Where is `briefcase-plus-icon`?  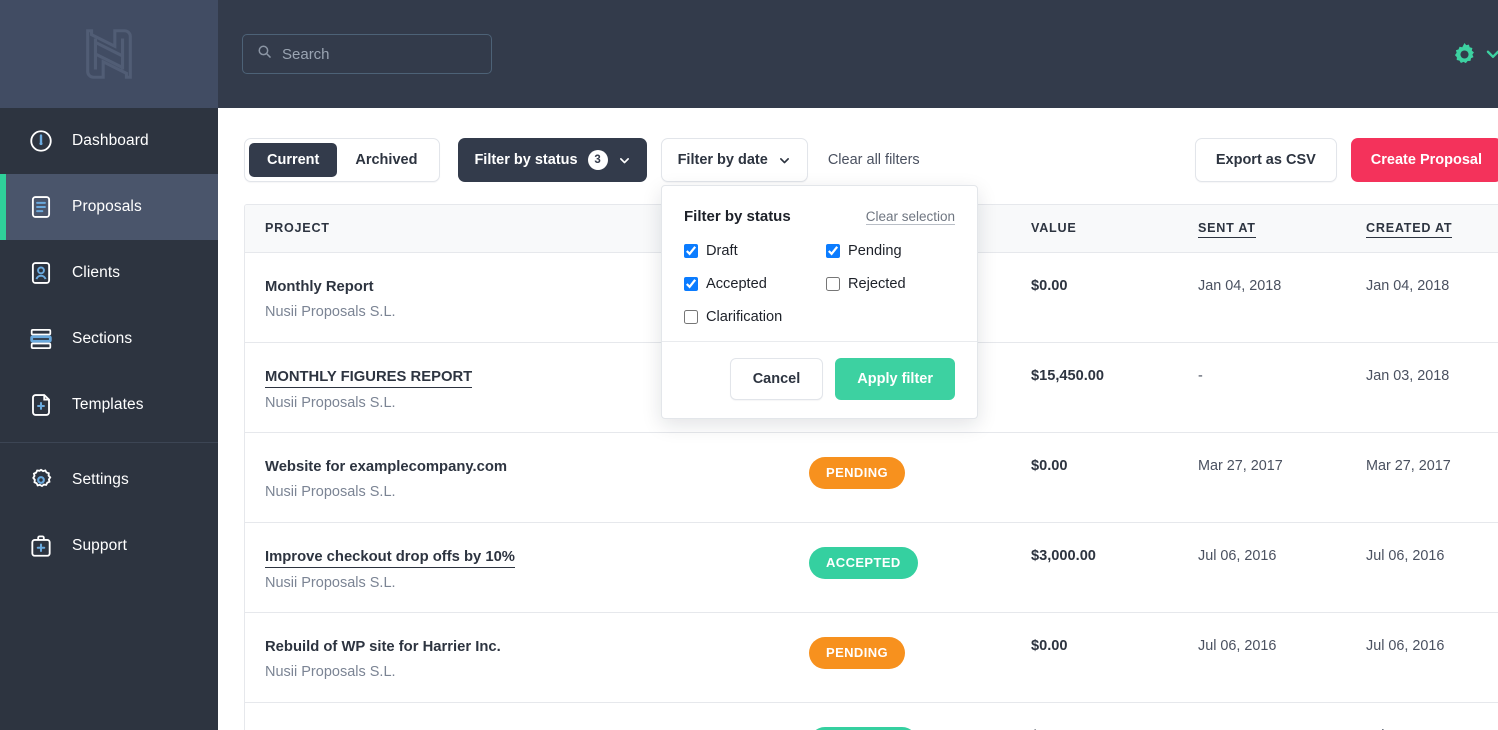
briefcase-plus-icon is located at coordinates (41, 546).